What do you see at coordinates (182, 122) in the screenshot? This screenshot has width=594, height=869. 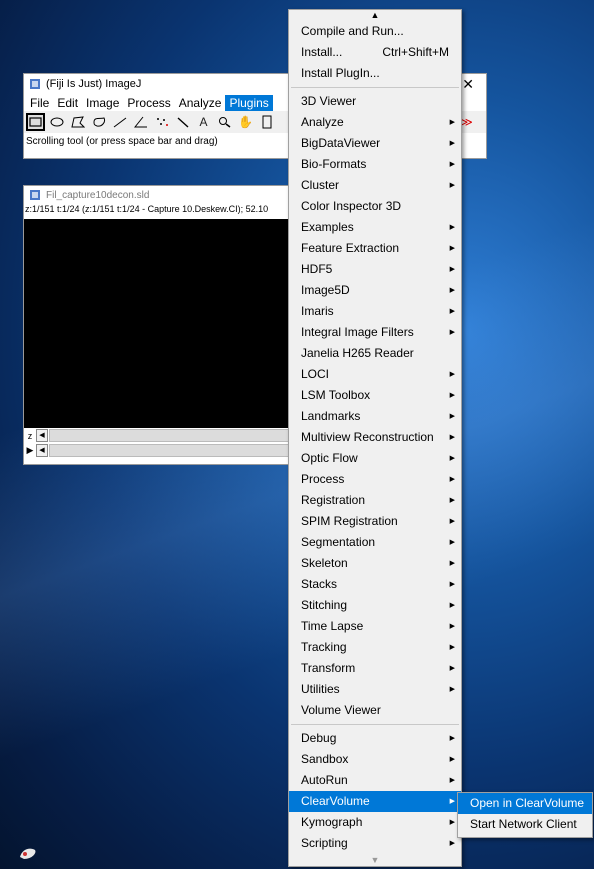 I see `wand-tool-icon` at bounding box center [182, 122].